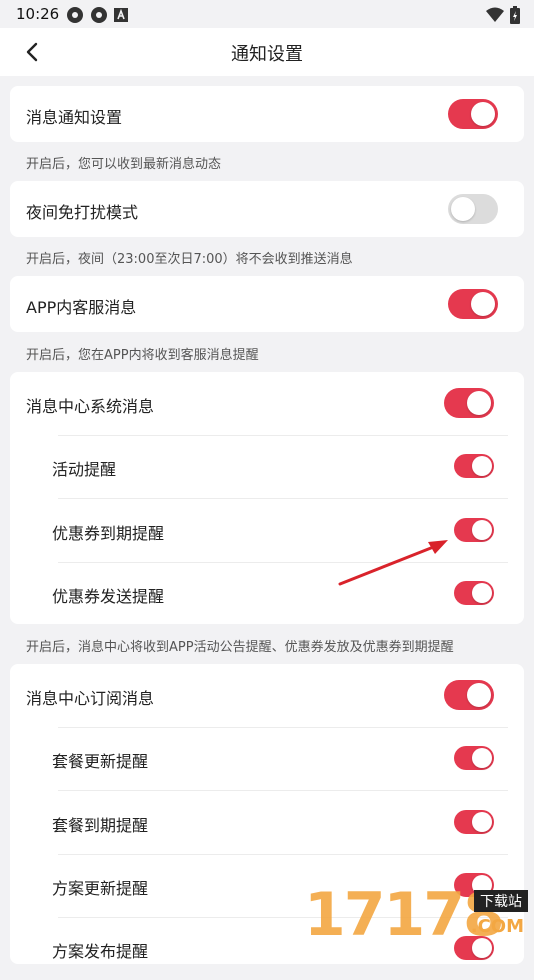 This screenshot has width=534, height=980. Describe the element at coordinates (108, 533) in the screenshot. I see `coupon-expiry-reminder-label: 优惠券到期提醒` at that location.